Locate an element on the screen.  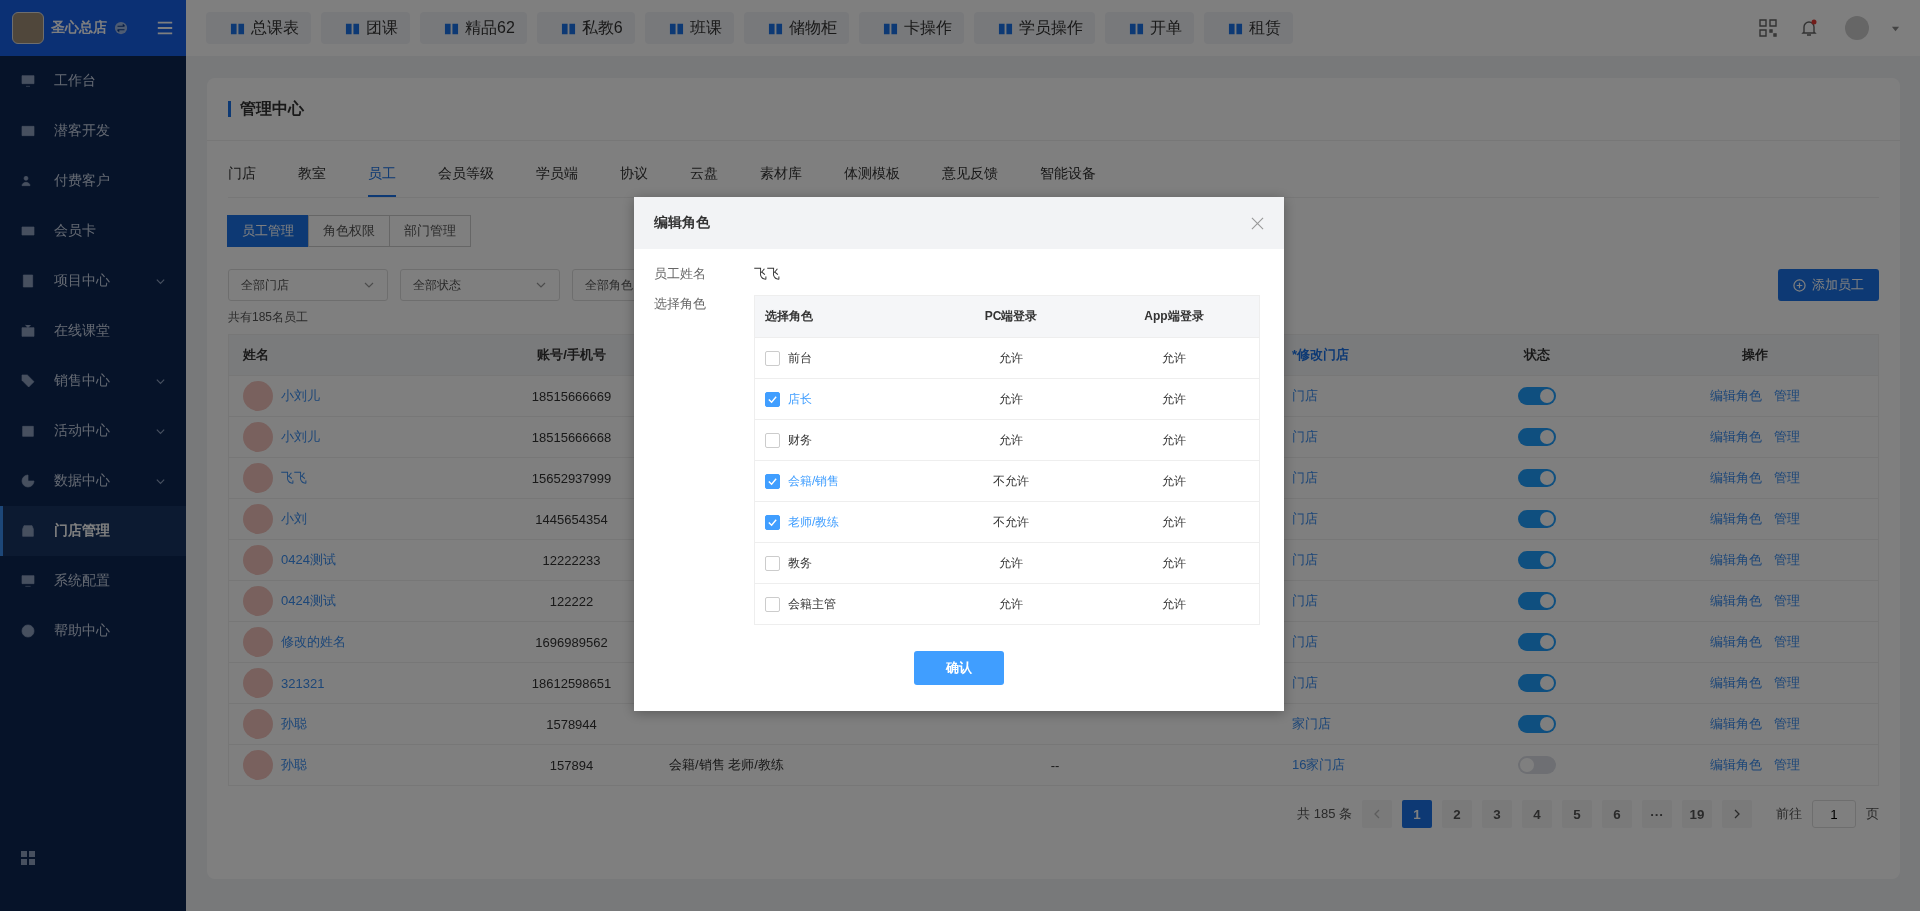
store-count-link: 家门店 is located at coordinates (1311, 724).